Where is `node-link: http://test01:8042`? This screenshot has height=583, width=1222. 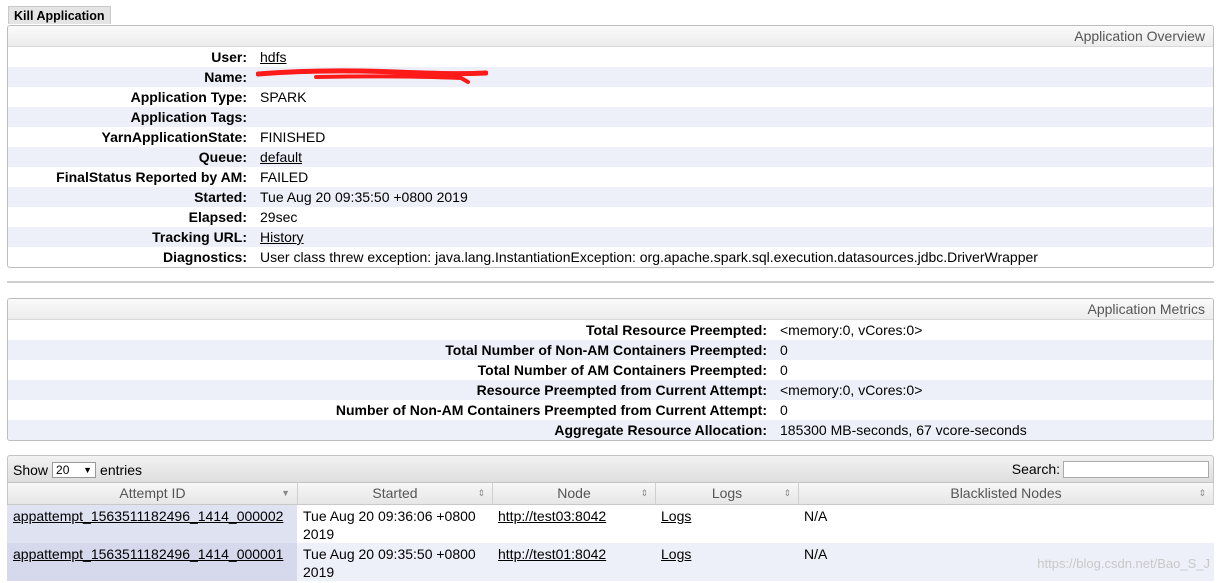
node-link: http://test01:8042 is located at coordinates (552, 554).